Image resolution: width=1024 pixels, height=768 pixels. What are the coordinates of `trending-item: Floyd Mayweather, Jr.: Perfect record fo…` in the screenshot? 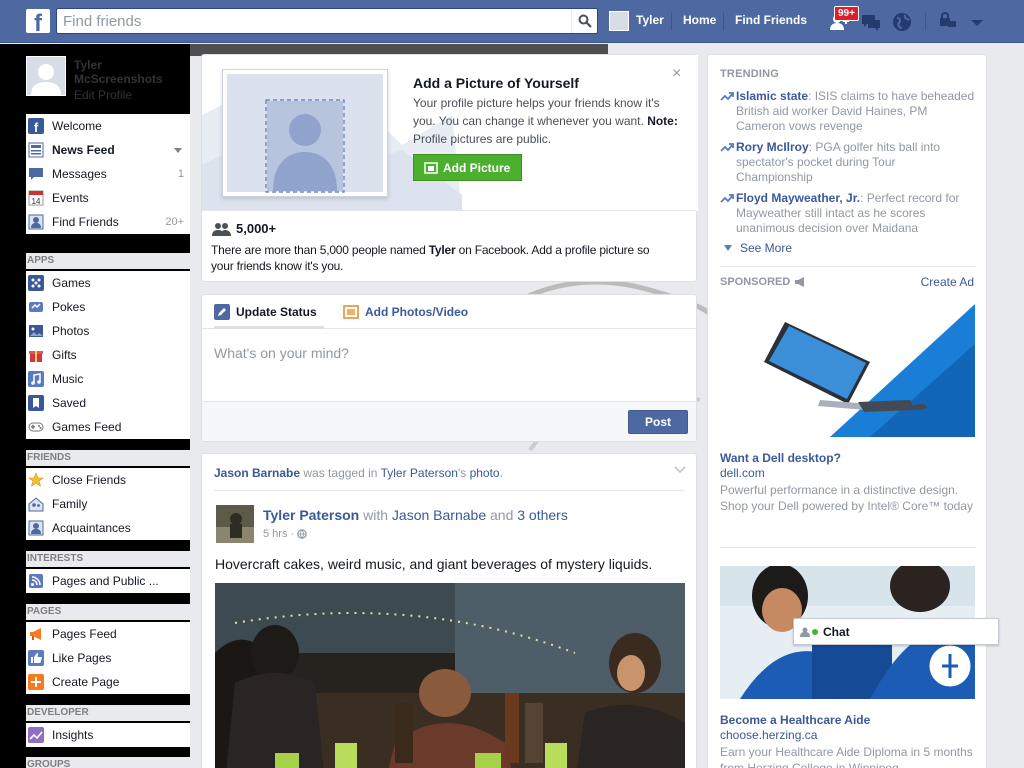 It's located at (847, 213).